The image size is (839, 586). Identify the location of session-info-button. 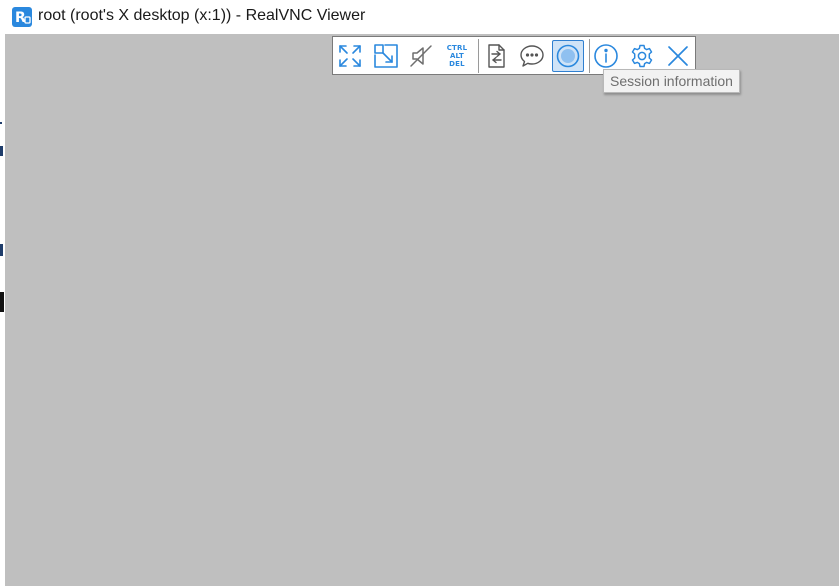
(606, 56).